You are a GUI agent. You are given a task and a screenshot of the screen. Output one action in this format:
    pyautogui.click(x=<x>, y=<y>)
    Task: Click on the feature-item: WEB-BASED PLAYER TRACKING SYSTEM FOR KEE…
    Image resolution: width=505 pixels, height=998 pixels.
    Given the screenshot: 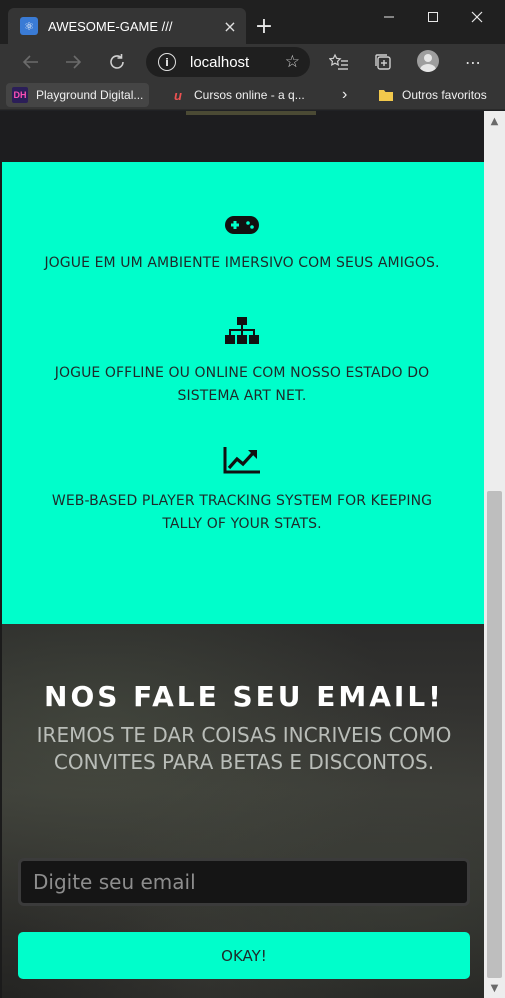 What is the action you would take?
    pyautogui.click(x=242, y=491)
    